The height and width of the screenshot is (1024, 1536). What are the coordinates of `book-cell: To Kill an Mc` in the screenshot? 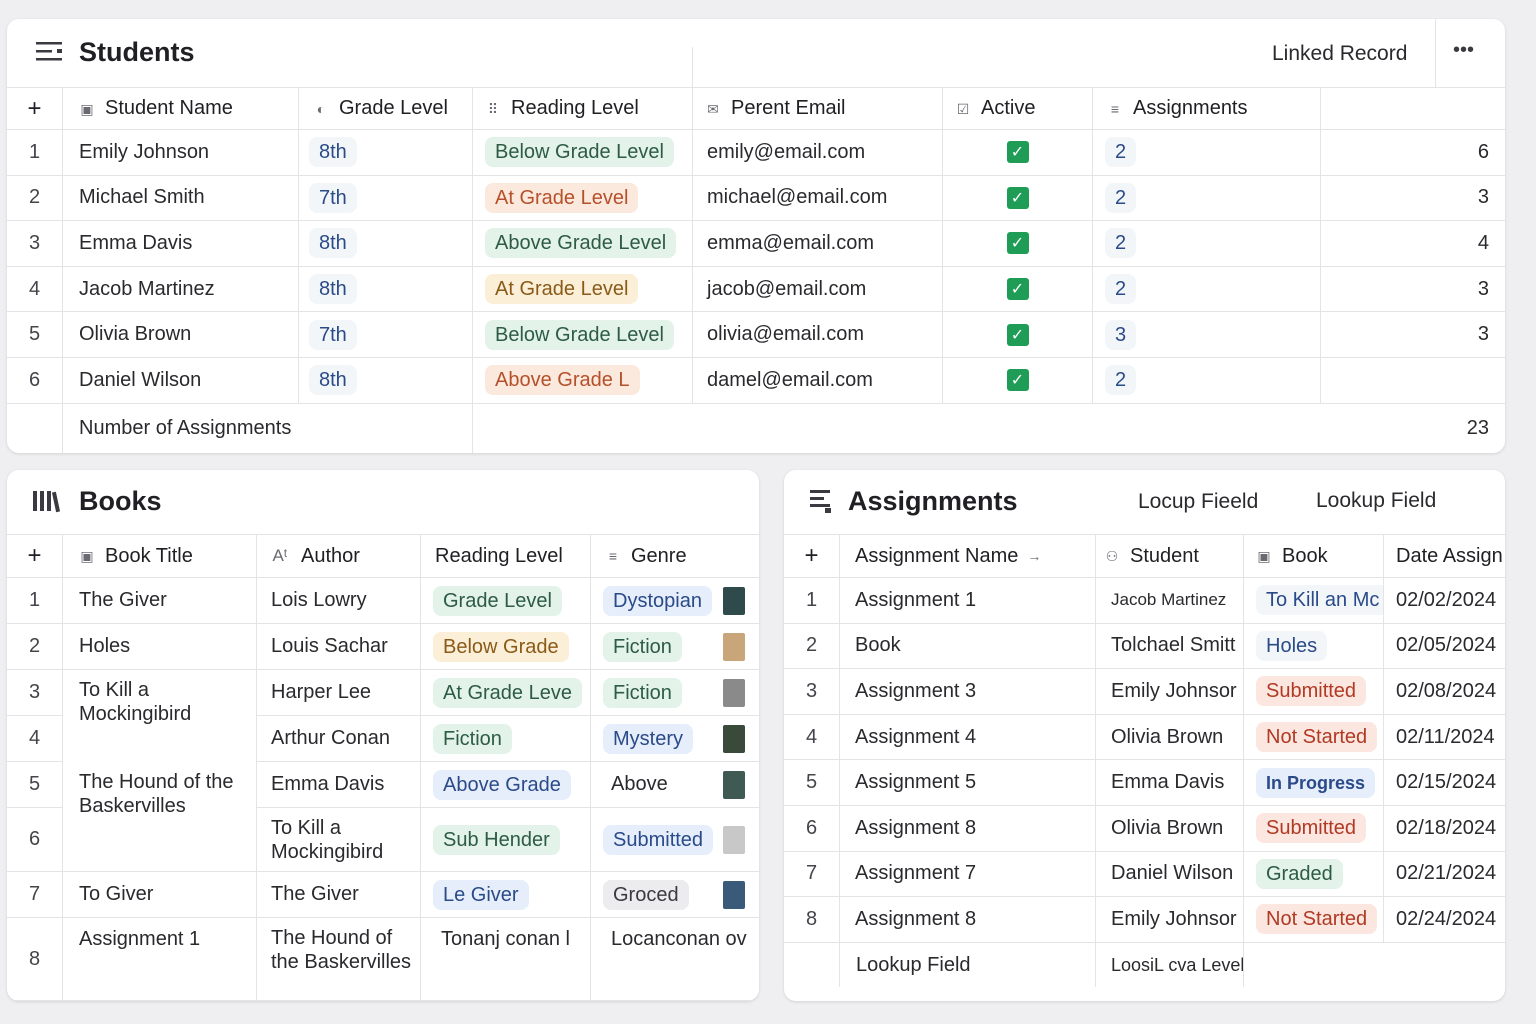 It's located at (1314, 600).